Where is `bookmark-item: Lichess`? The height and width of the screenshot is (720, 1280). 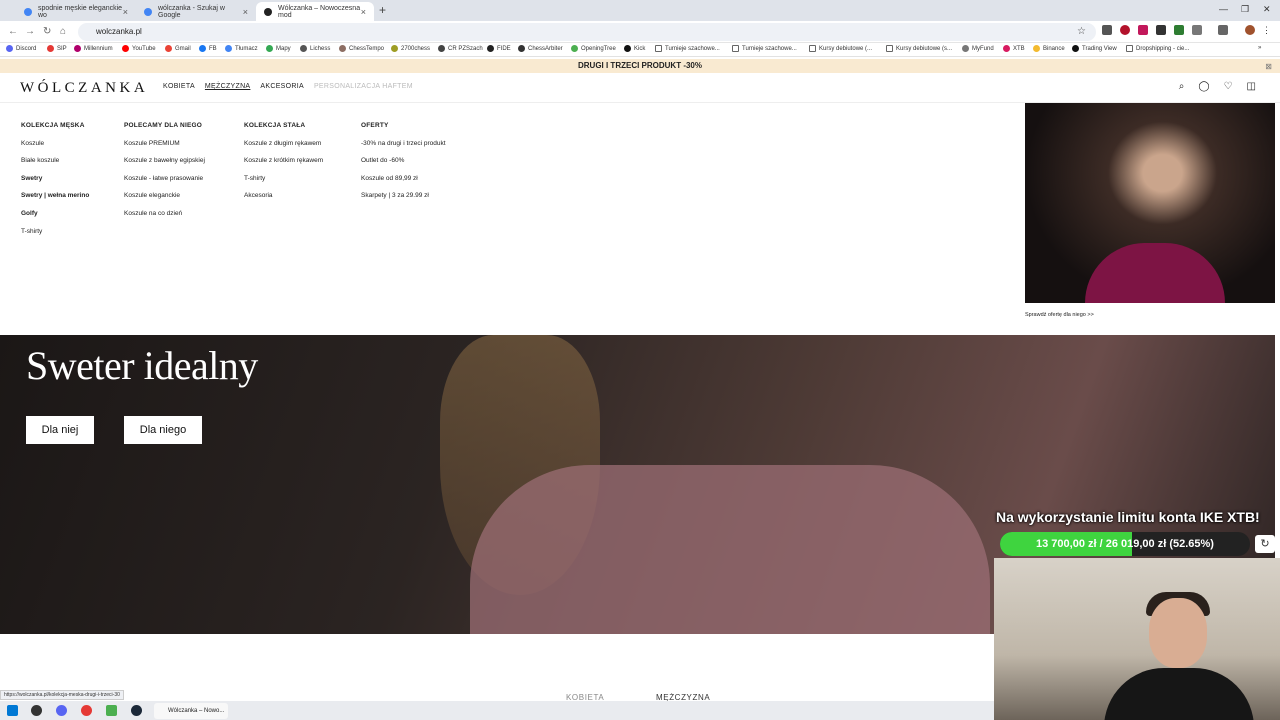 bookmark-item: Lichess is located at coordinates (315, 48).